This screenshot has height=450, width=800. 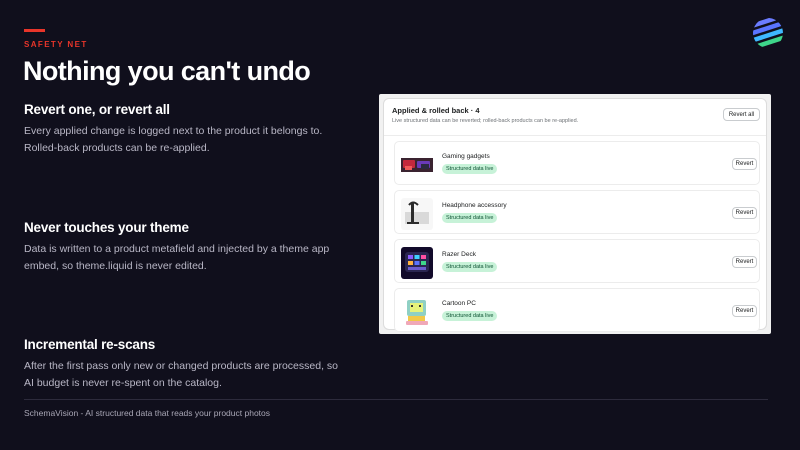 What do you see at coordinates (417, 214) in the screenshot?
I see `headphone-stand-thumbnail-icon` at bounding box center [417, 214].